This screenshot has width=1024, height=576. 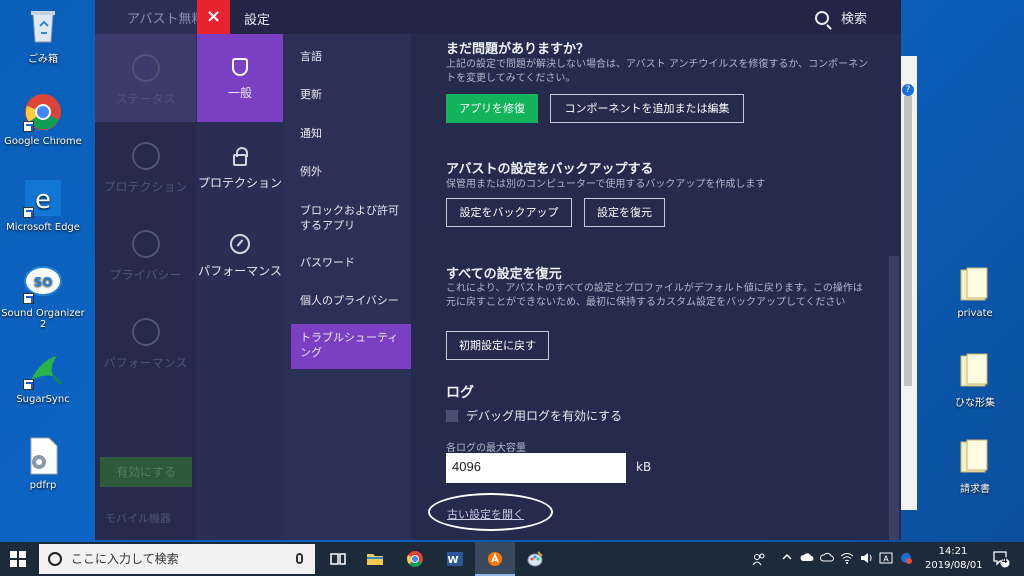 I want to click on hummingbird-icon, so click(x=43, y=370).